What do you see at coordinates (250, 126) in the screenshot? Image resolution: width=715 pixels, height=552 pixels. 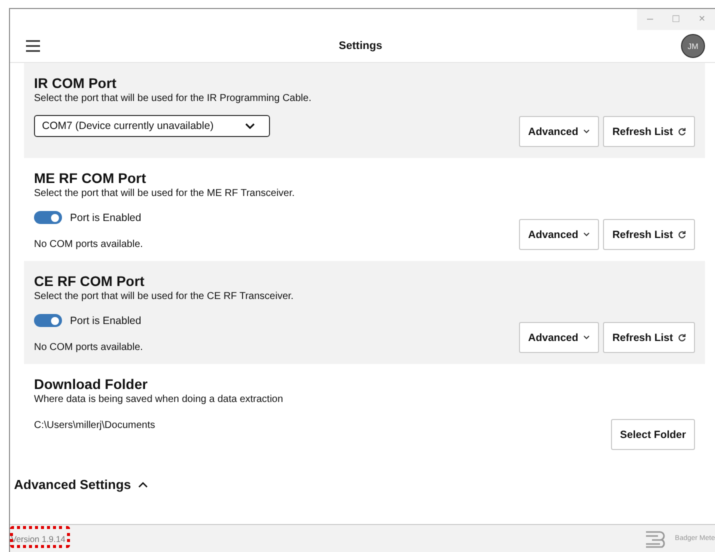 I see `chevron-down-icon` at bounding box center [250, 126].